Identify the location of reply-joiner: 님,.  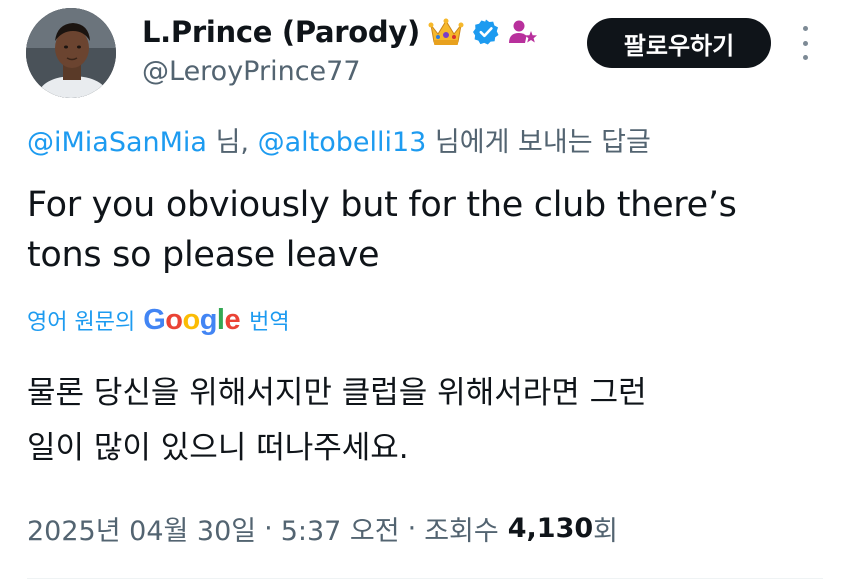
(232, 142).